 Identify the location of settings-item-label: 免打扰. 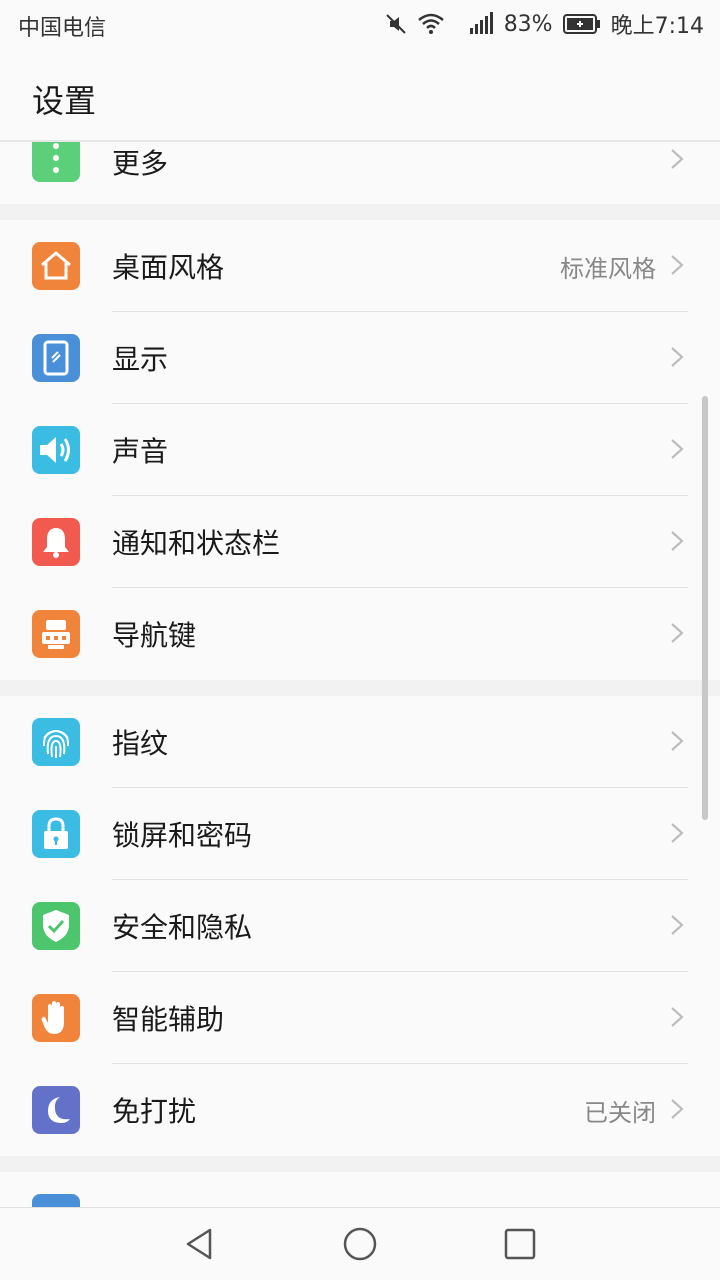
(154, 1111).